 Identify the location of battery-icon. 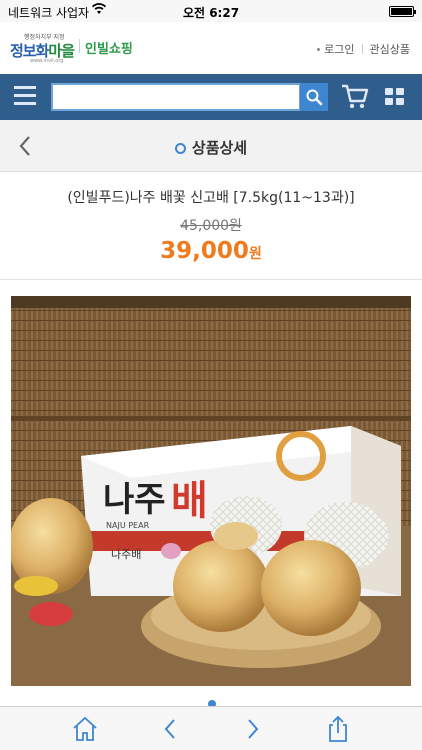
(402, 11).